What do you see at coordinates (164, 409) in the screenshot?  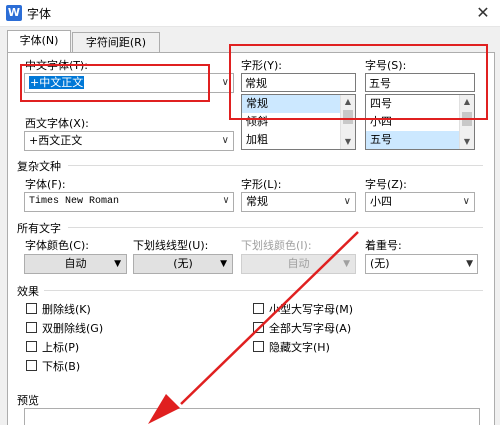 I see `annotation-arrow-head` at bounding box center [164, 409].